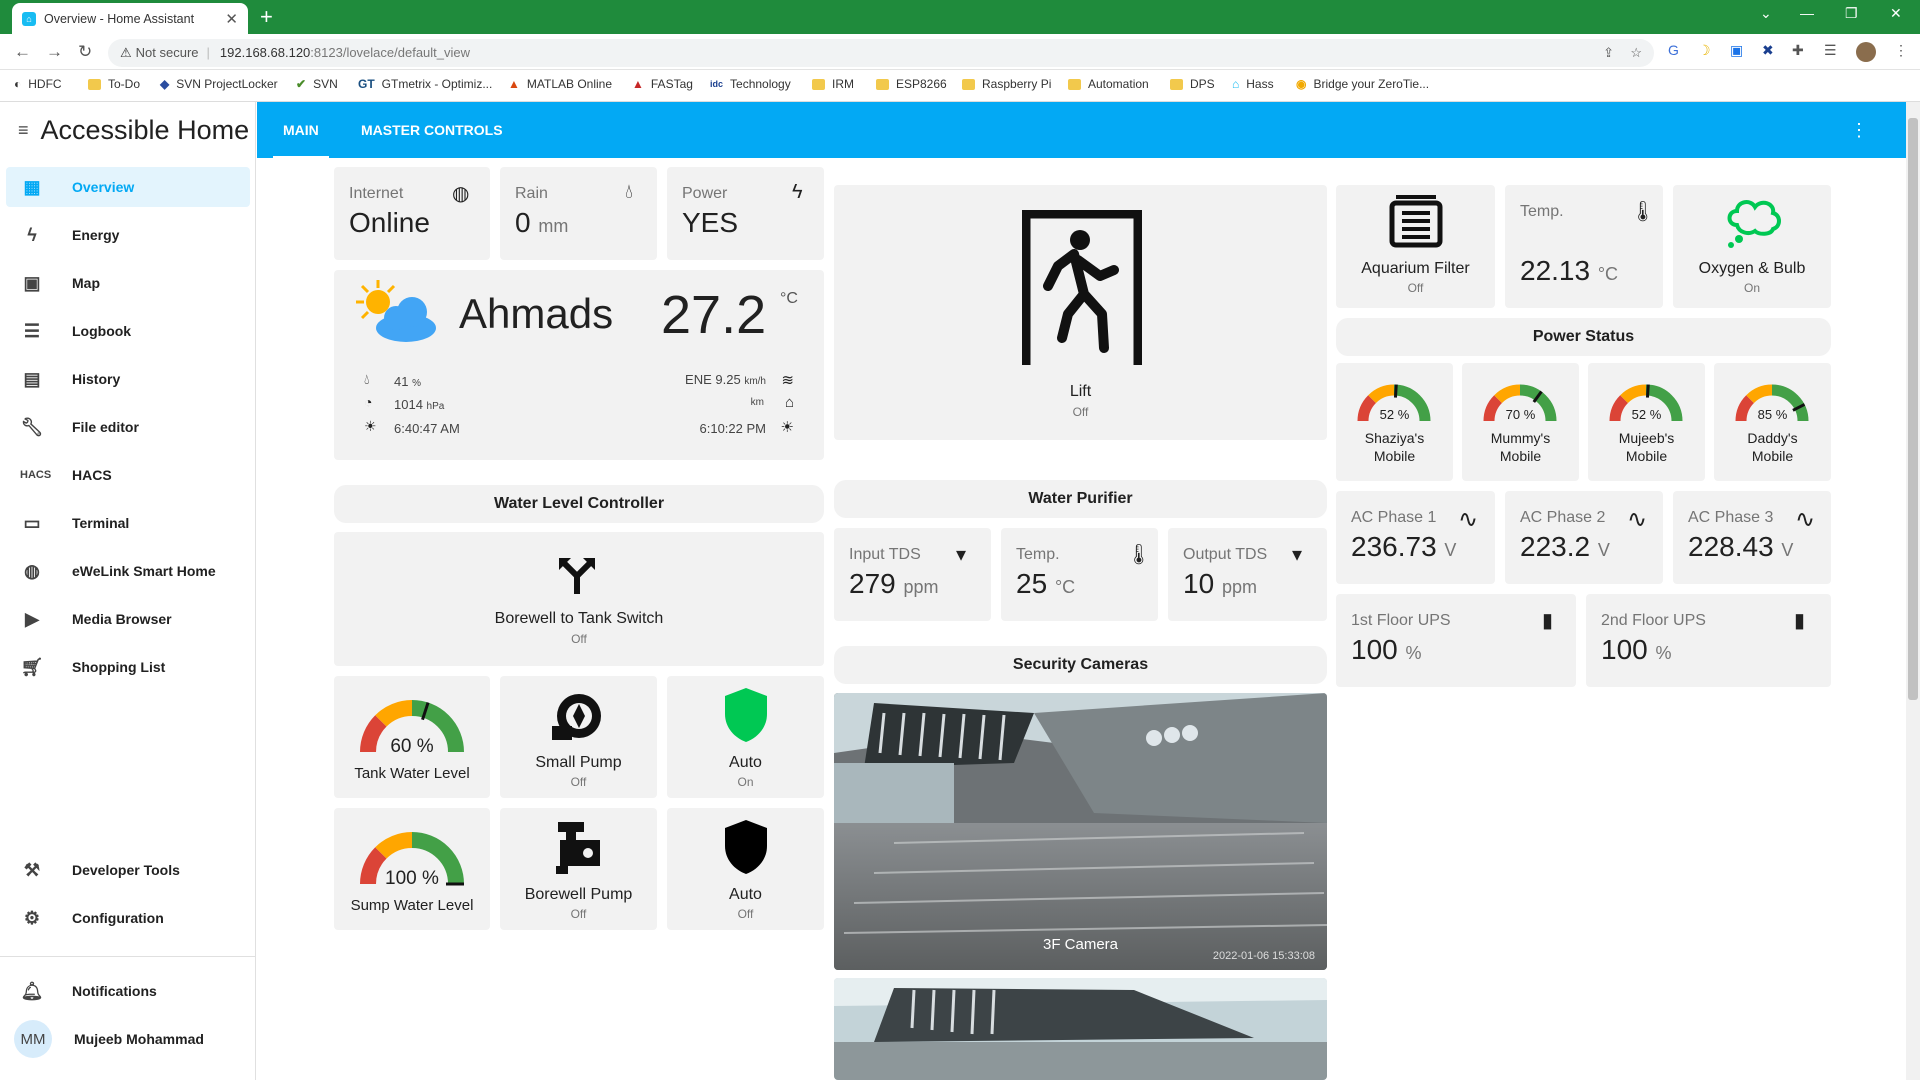 Image resolution: width=1920 pixels, height=1080 pixels. I want to click on internet-value: Online, so click(389, 222).